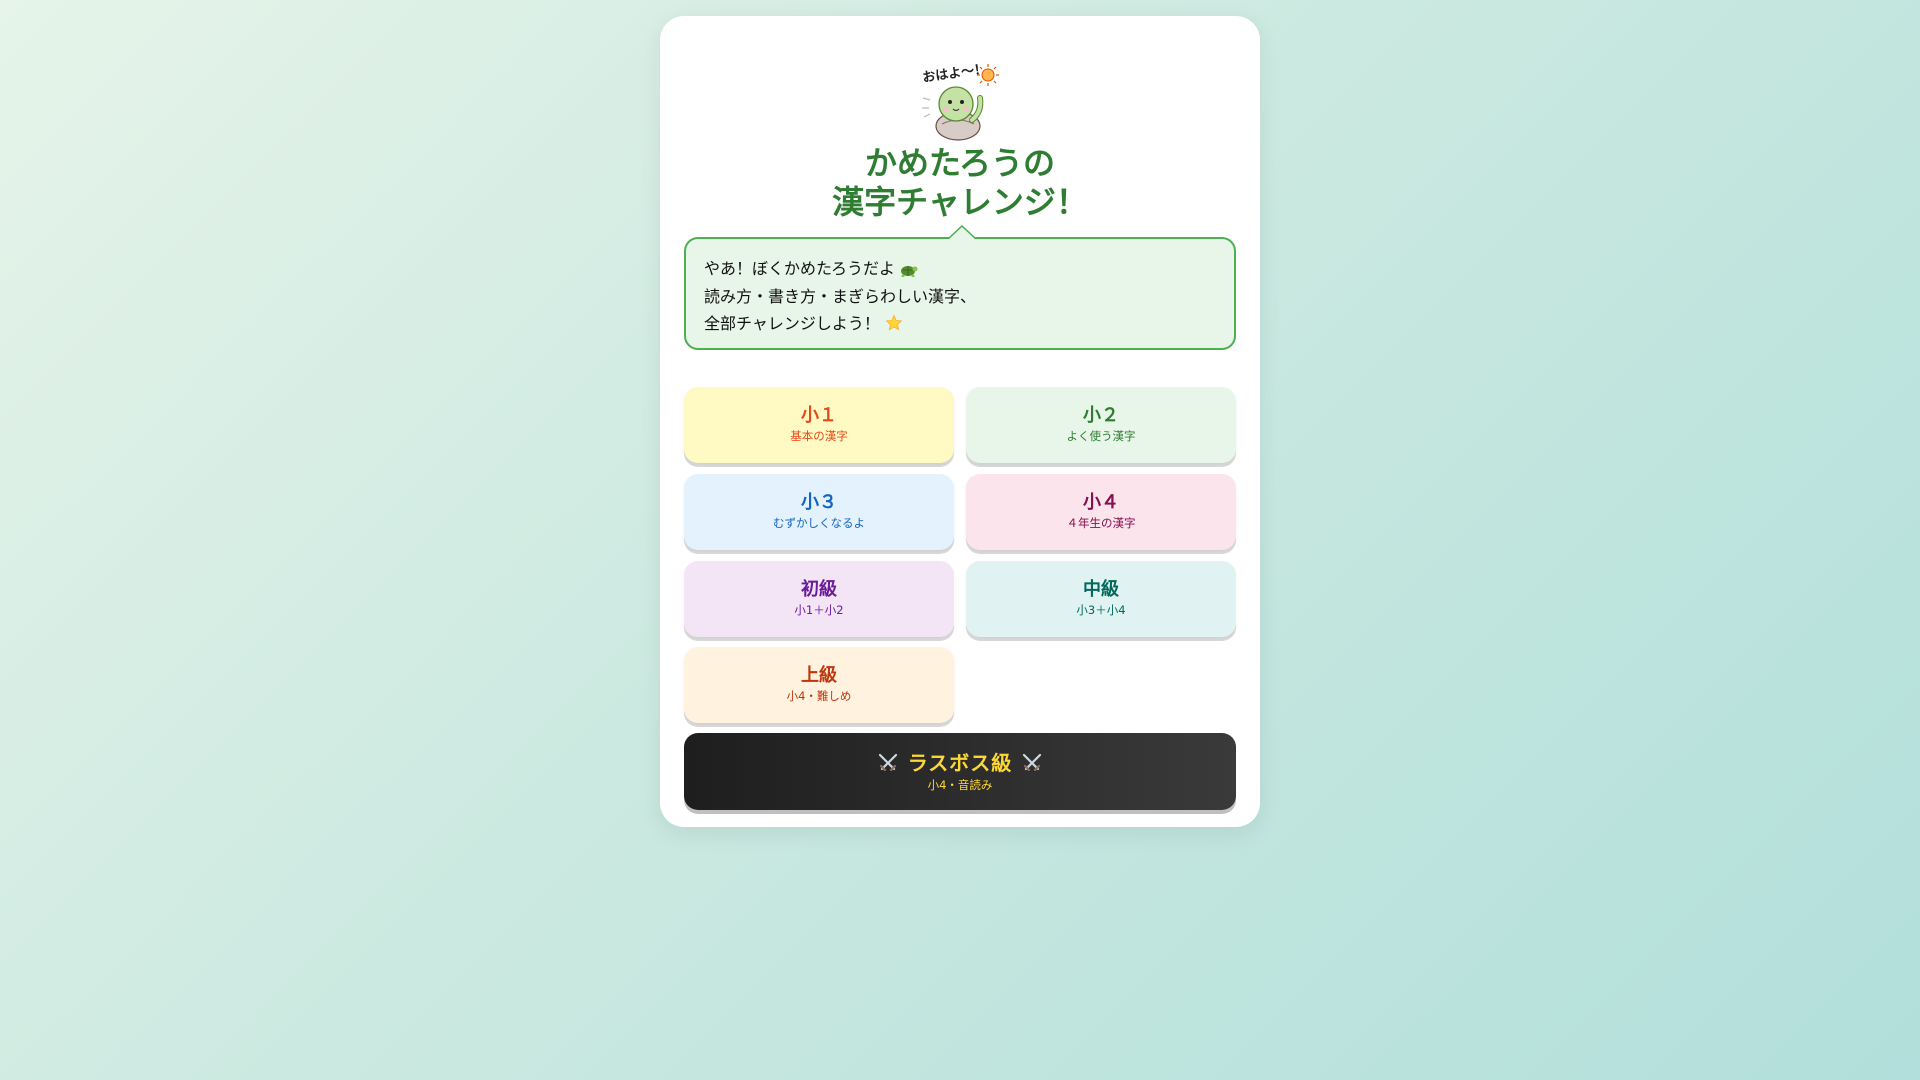 This screenshot has width=1920, height=1080. What do you see at coordinates (955, 74) in the screenshot?
I see `mascot-speech-text: おはよ〜！` at bounding box center [955, 74].